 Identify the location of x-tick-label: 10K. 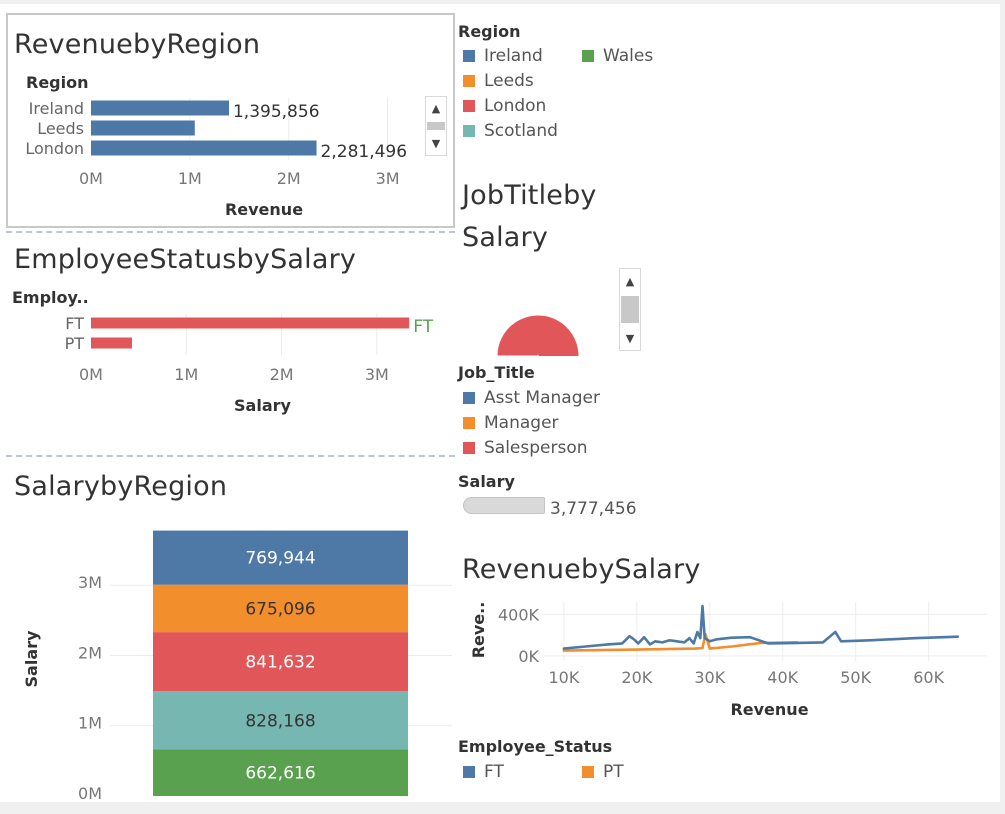
(563, 677).